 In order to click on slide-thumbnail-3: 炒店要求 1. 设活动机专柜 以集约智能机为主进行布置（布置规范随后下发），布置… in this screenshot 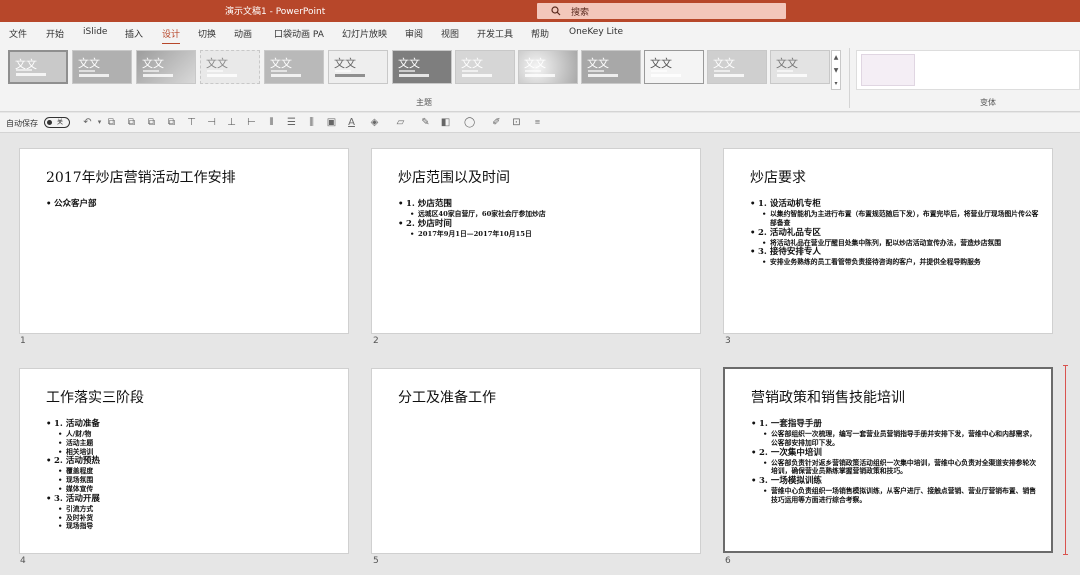, I will do `click(888, 241)`.